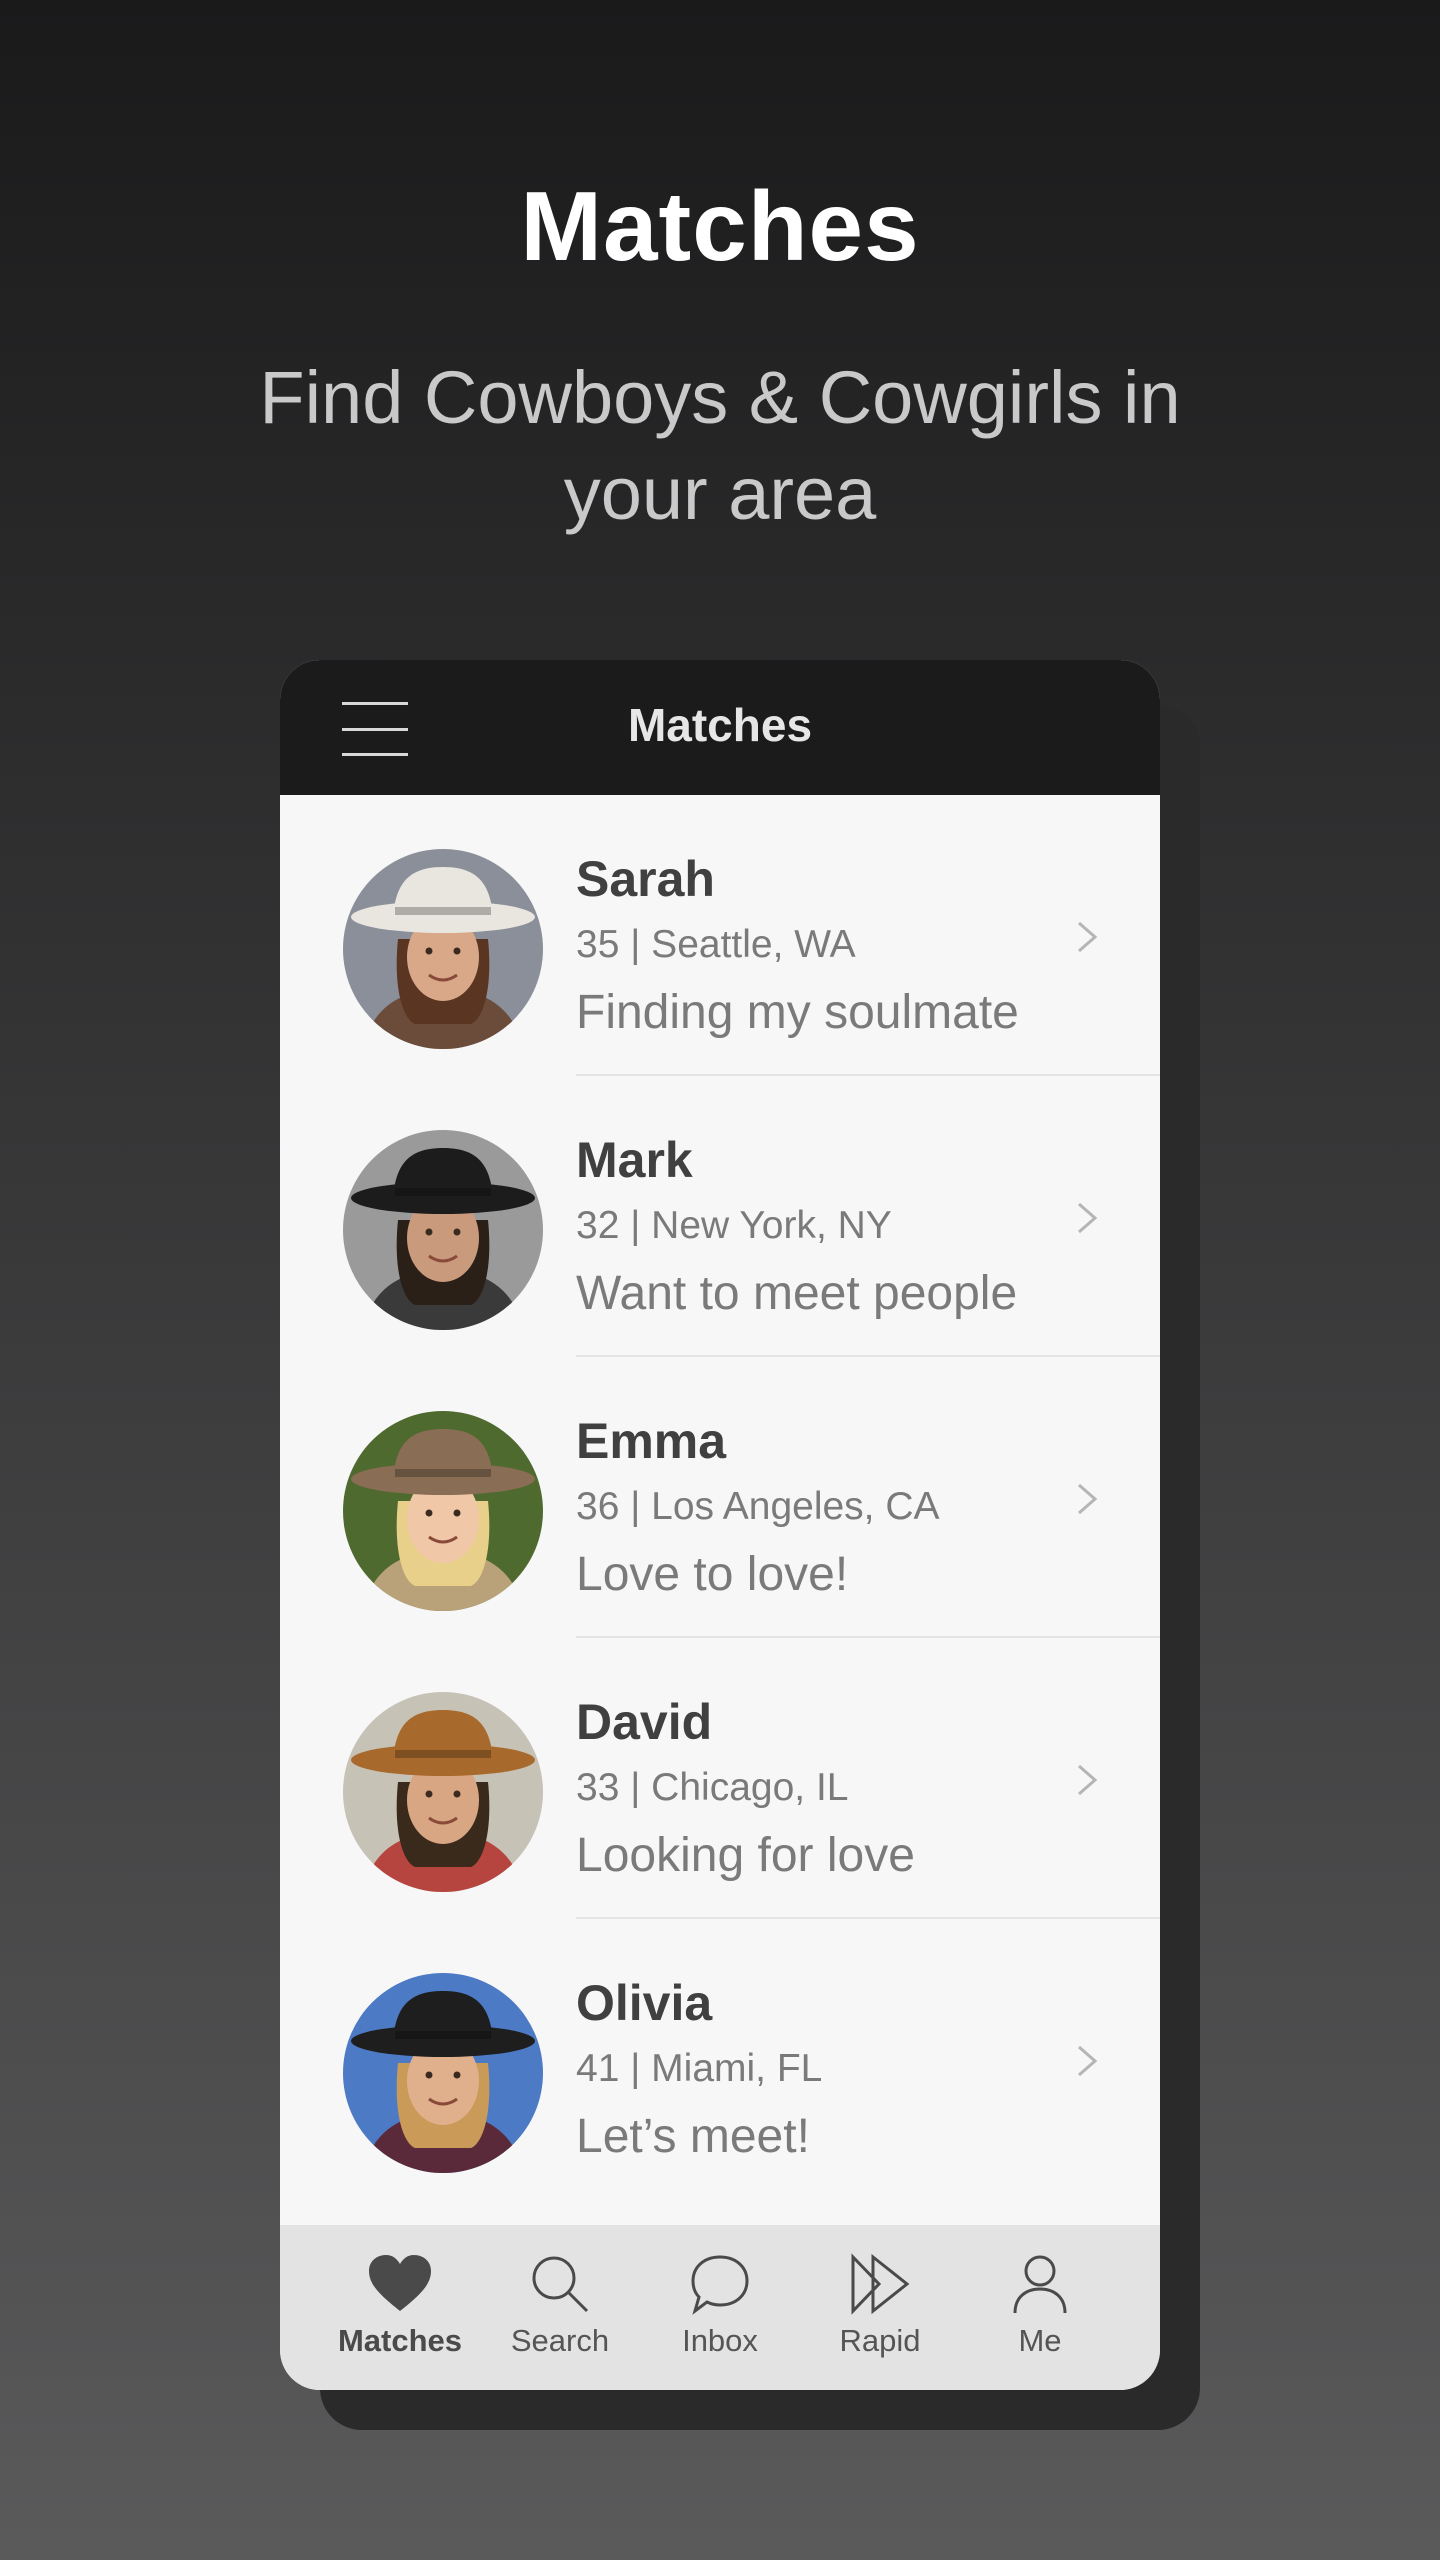 The height and width of the screenshot is (2560, 1440). What do you see at coordinates (712, 1787) in the screenshot?
I see `match-age-location: 33 | Chicago, IL` at bounding box center [712, 1787].